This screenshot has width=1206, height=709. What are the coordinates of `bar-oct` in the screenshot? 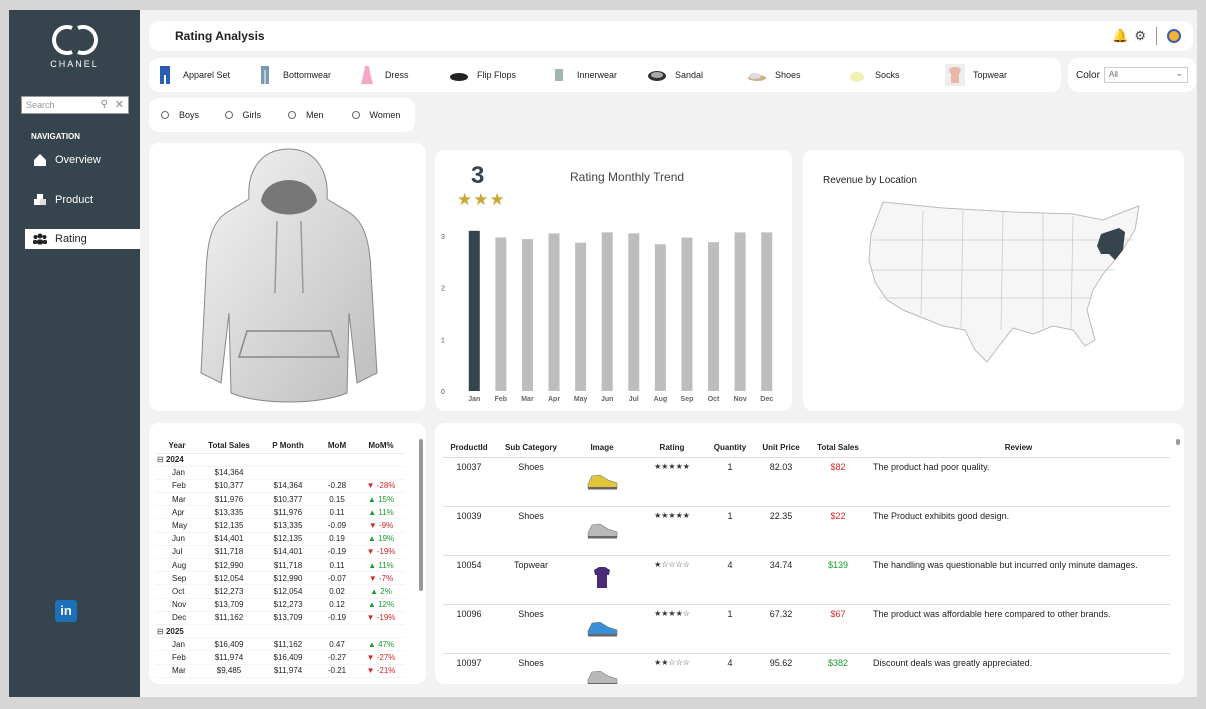 It's located at (714, 316).